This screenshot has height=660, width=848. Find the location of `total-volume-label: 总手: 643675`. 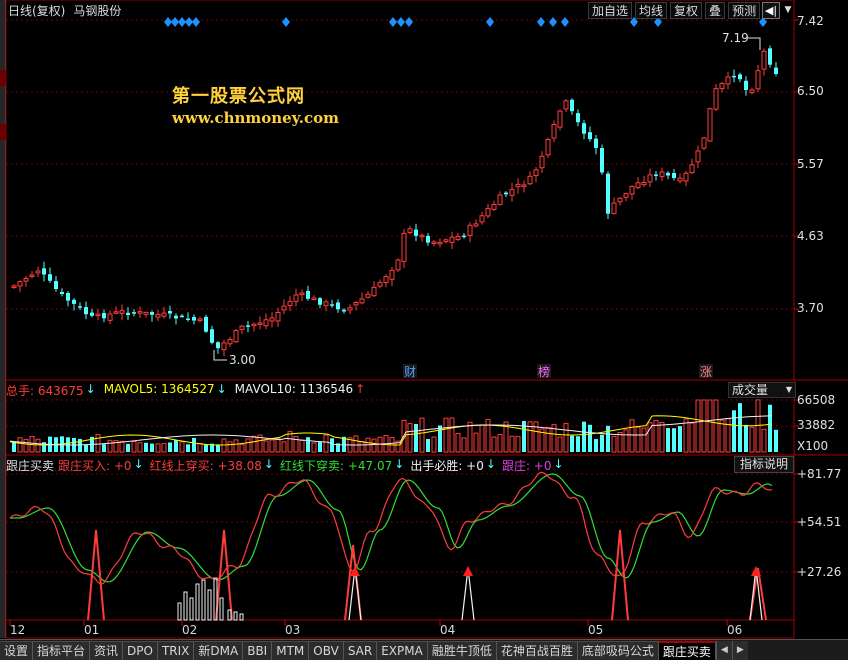

total-volume-label: 总手: 643675 is located at coordinates (45, 391).